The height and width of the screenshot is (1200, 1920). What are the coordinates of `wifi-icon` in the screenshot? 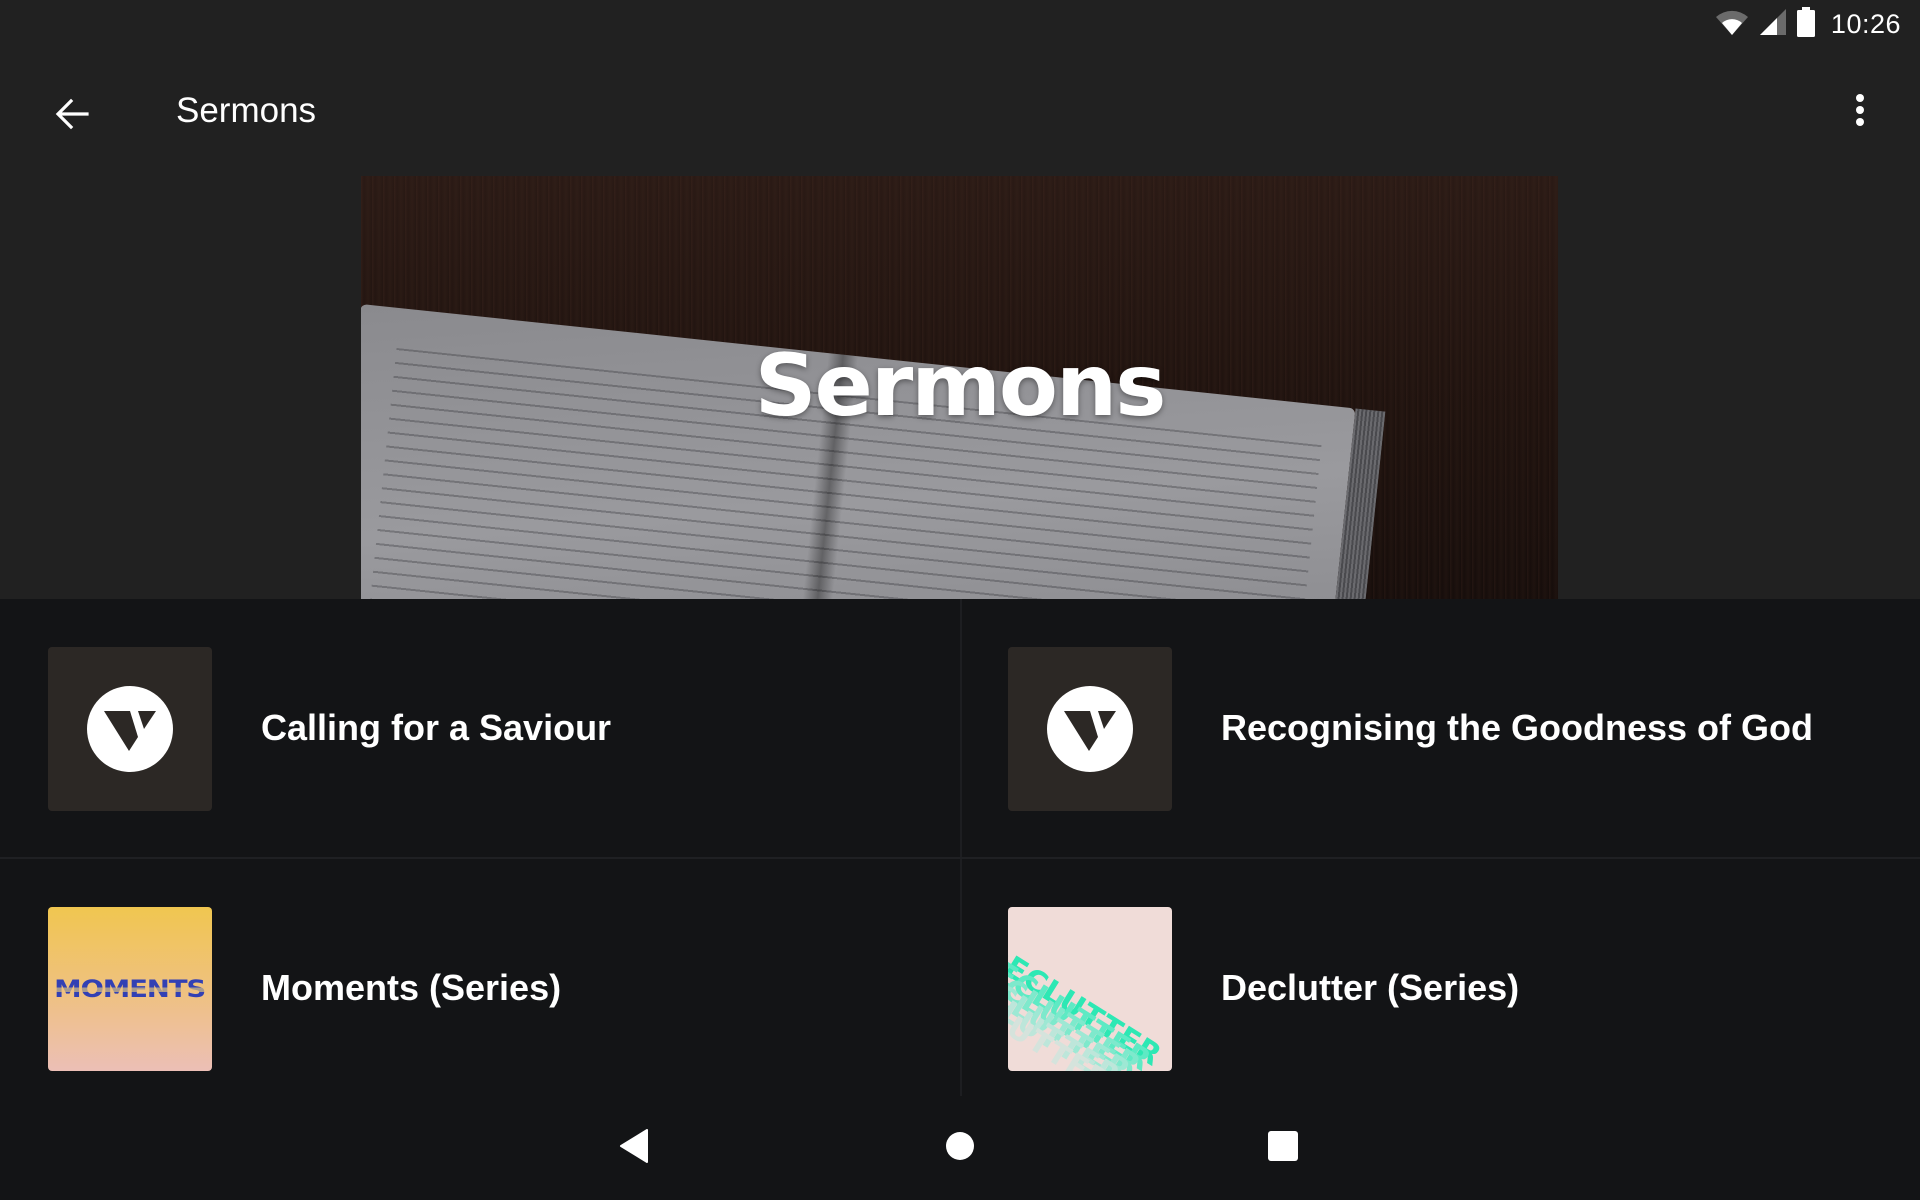 It's located at (1732, 24).